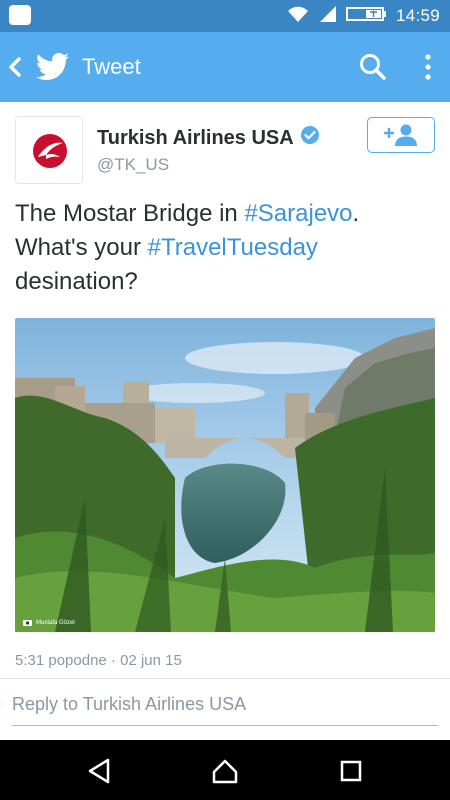  I want to click on navigation-bar, so click(225, 770).